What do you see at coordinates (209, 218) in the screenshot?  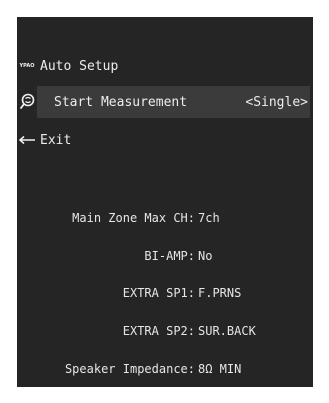 I see `info-value: 7ch` at bounding box center [209, 218].